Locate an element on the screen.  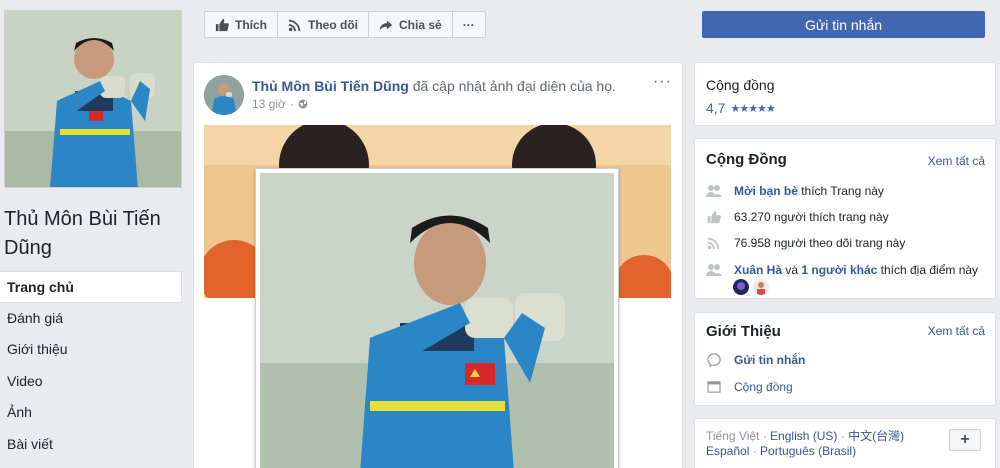
share-button: Chia sẻ is located at coordinates (411, 24).